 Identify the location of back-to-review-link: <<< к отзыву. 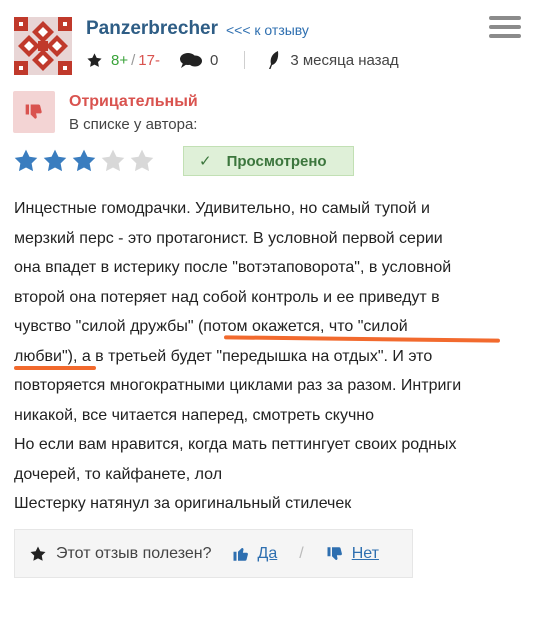
(267, 30).